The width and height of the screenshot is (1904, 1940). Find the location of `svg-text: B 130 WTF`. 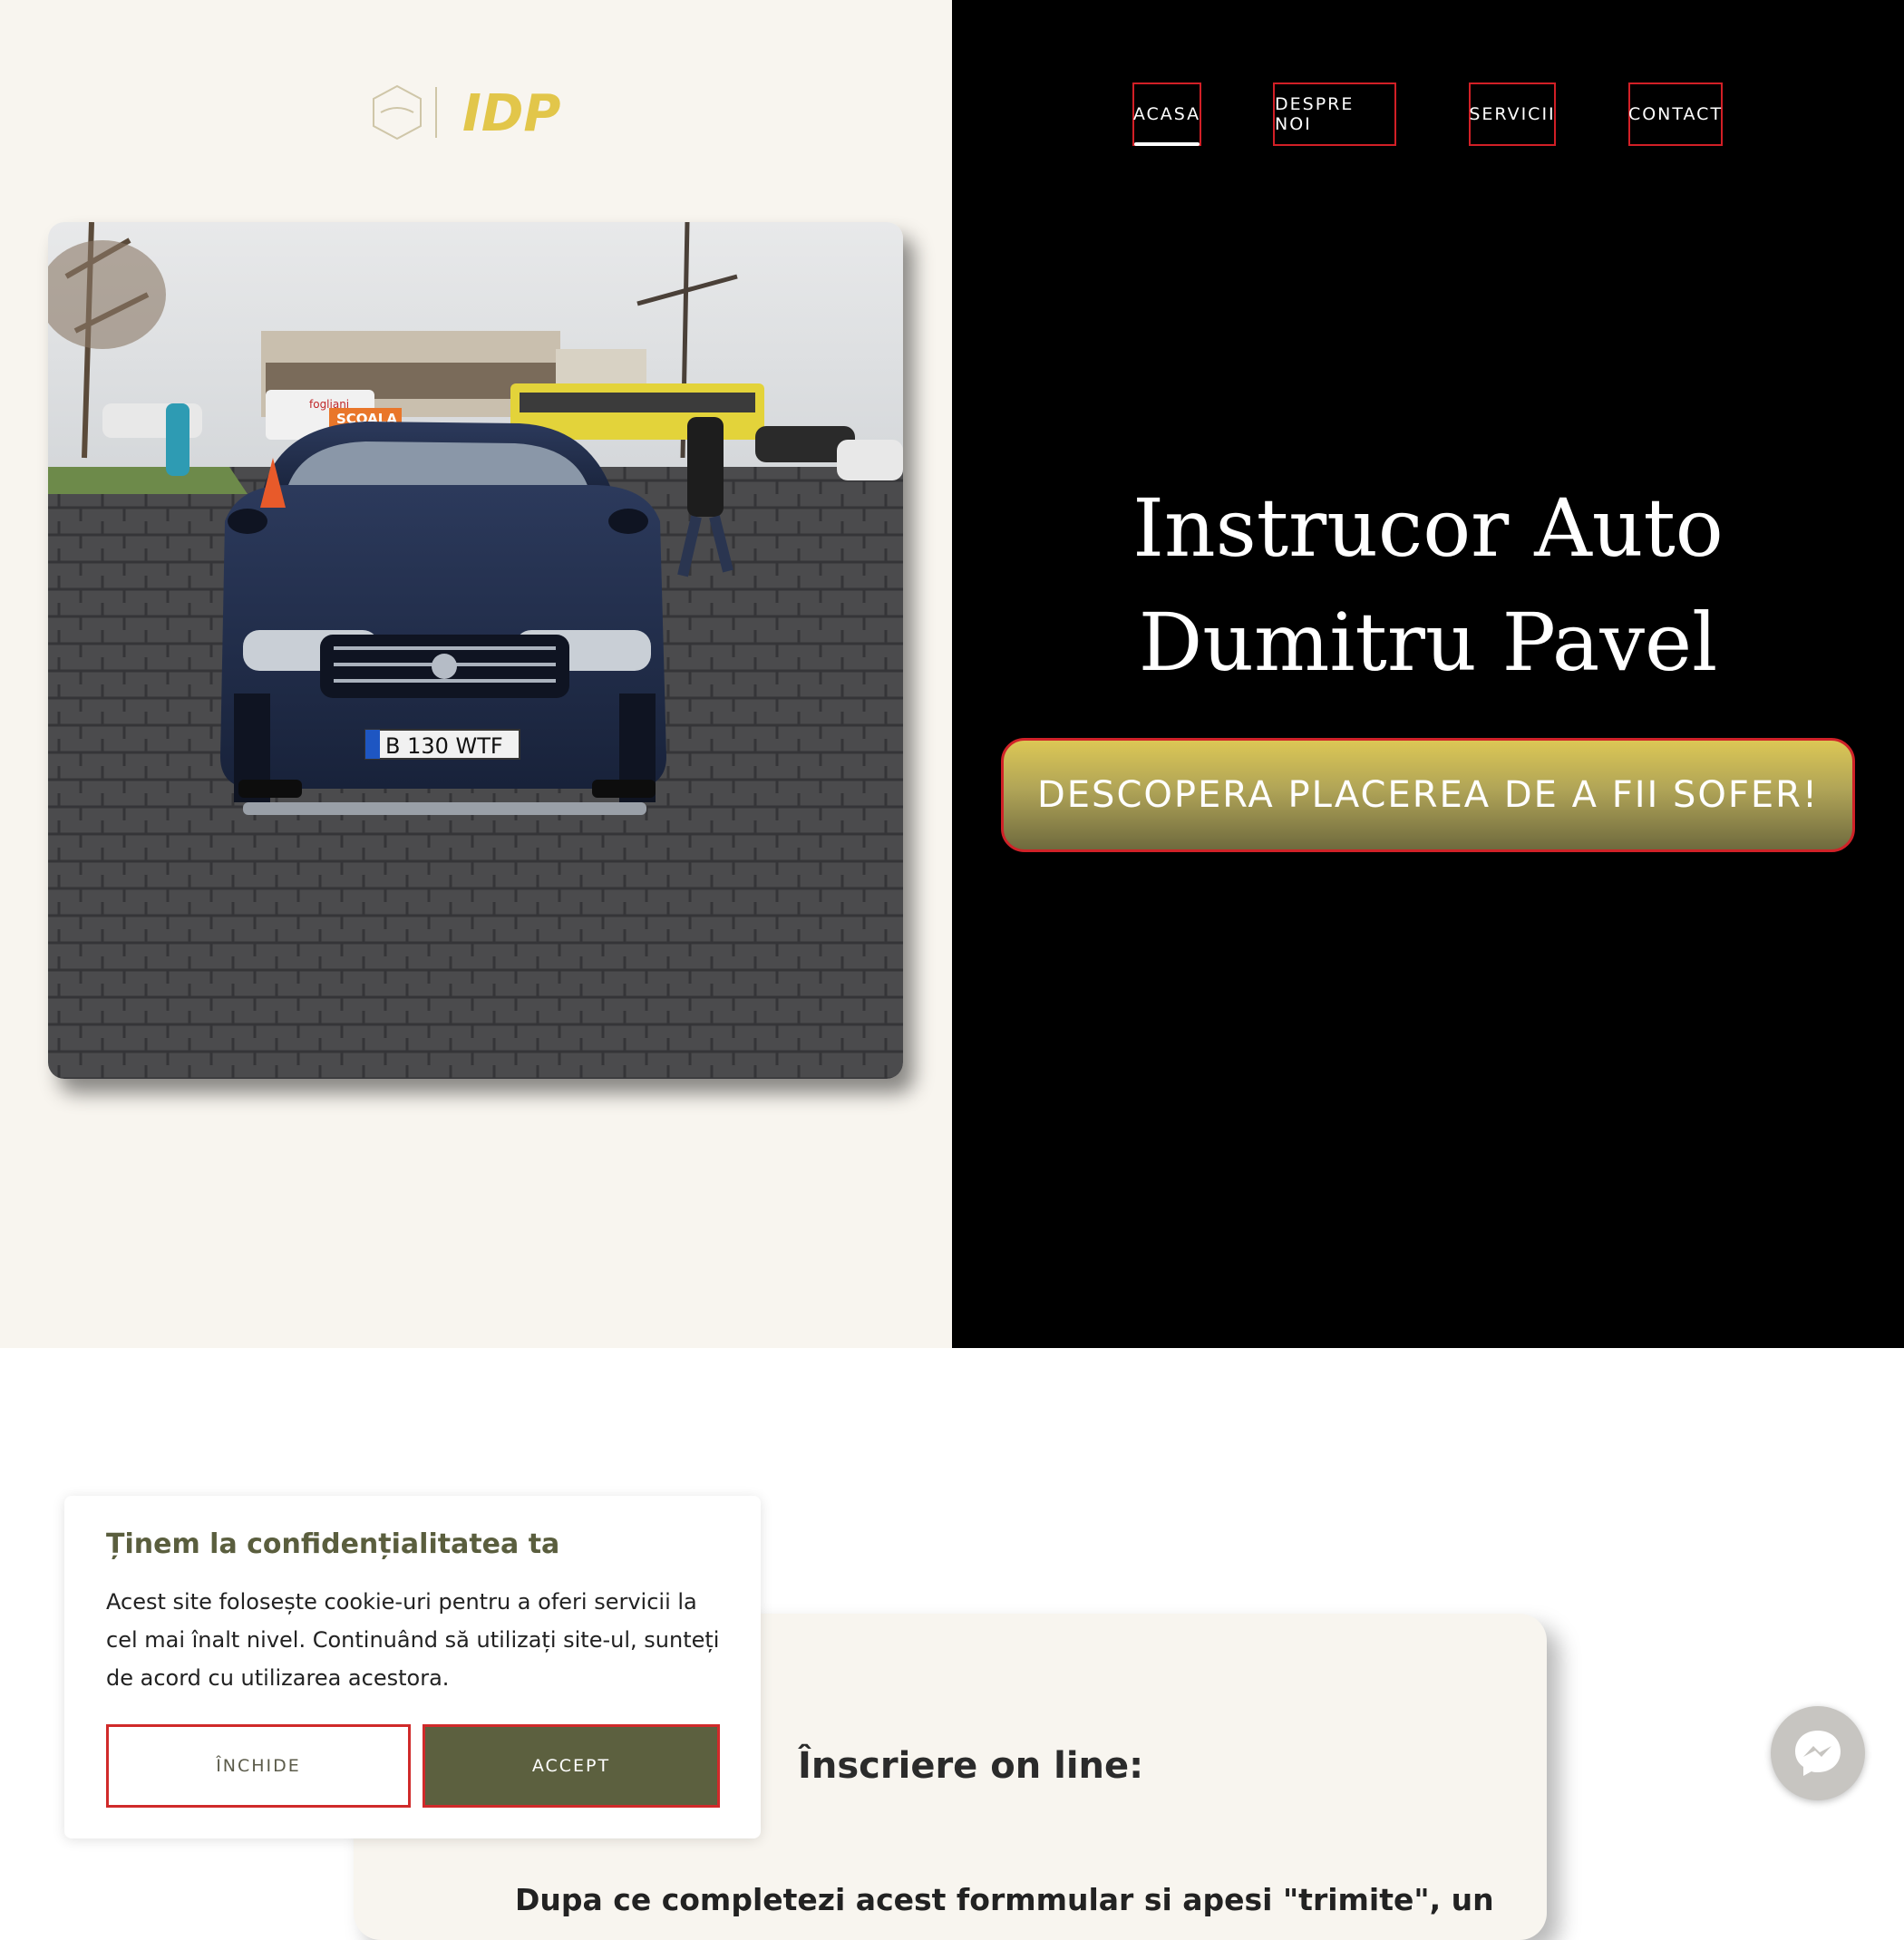

svg-text: B 130 WTF is located at coordinates (444, 746).